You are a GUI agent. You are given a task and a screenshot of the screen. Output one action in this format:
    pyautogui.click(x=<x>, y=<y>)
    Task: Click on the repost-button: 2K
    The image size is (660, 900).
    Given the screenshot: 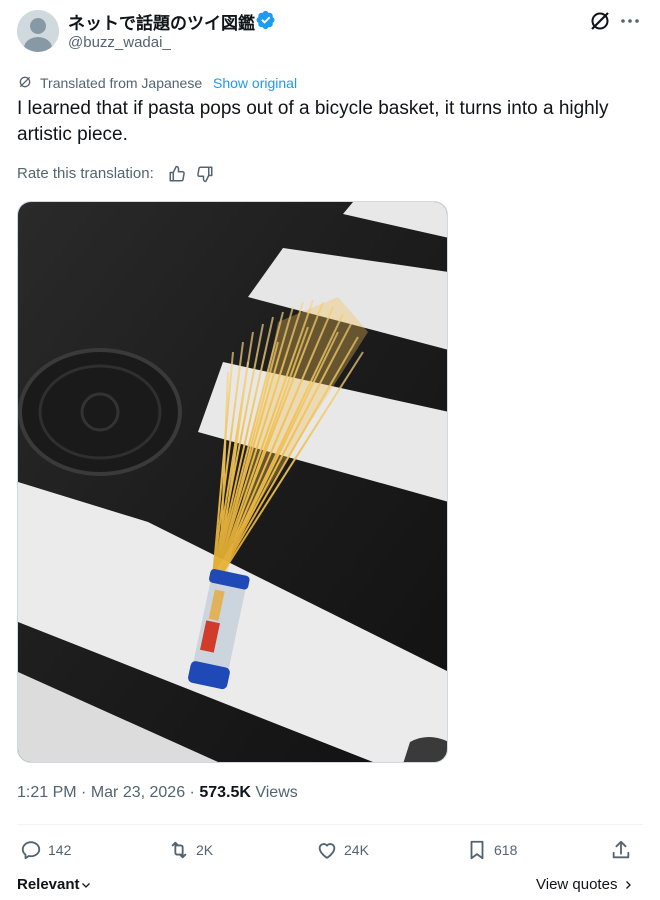 What is the action you would take?
    pyautogui.click(x=190, y=850)
    